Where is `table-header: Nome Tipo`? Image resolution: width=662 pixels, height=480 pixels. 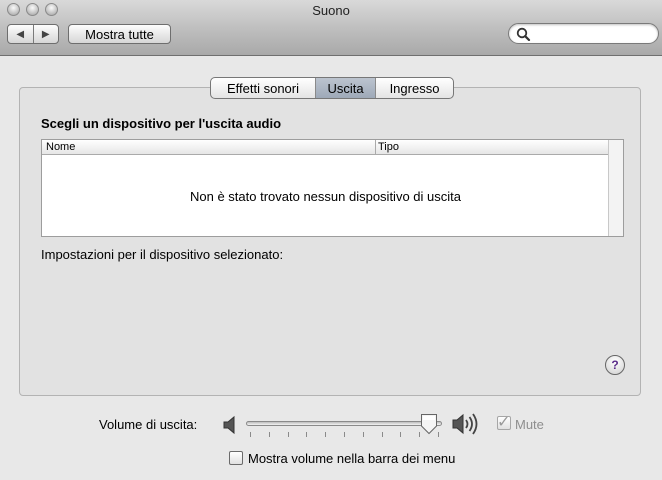
table-header: Nome Tipo is located at coordinates (332, 147).